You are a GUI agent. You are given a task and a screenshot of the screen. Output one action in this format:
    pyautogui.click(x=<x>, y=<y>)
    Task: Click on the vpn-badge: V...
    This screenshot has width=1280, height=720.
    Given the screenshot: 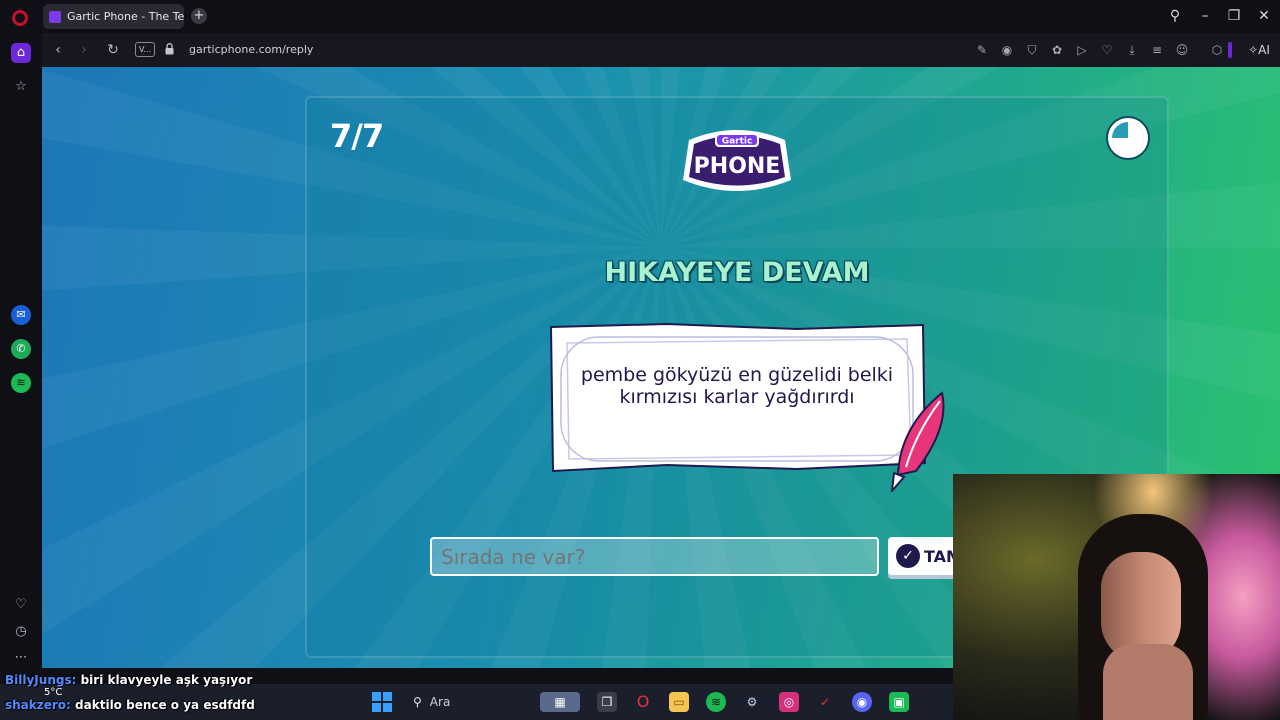 What is the action you would take?
    pyautogui.click(x=145, y=49)
    